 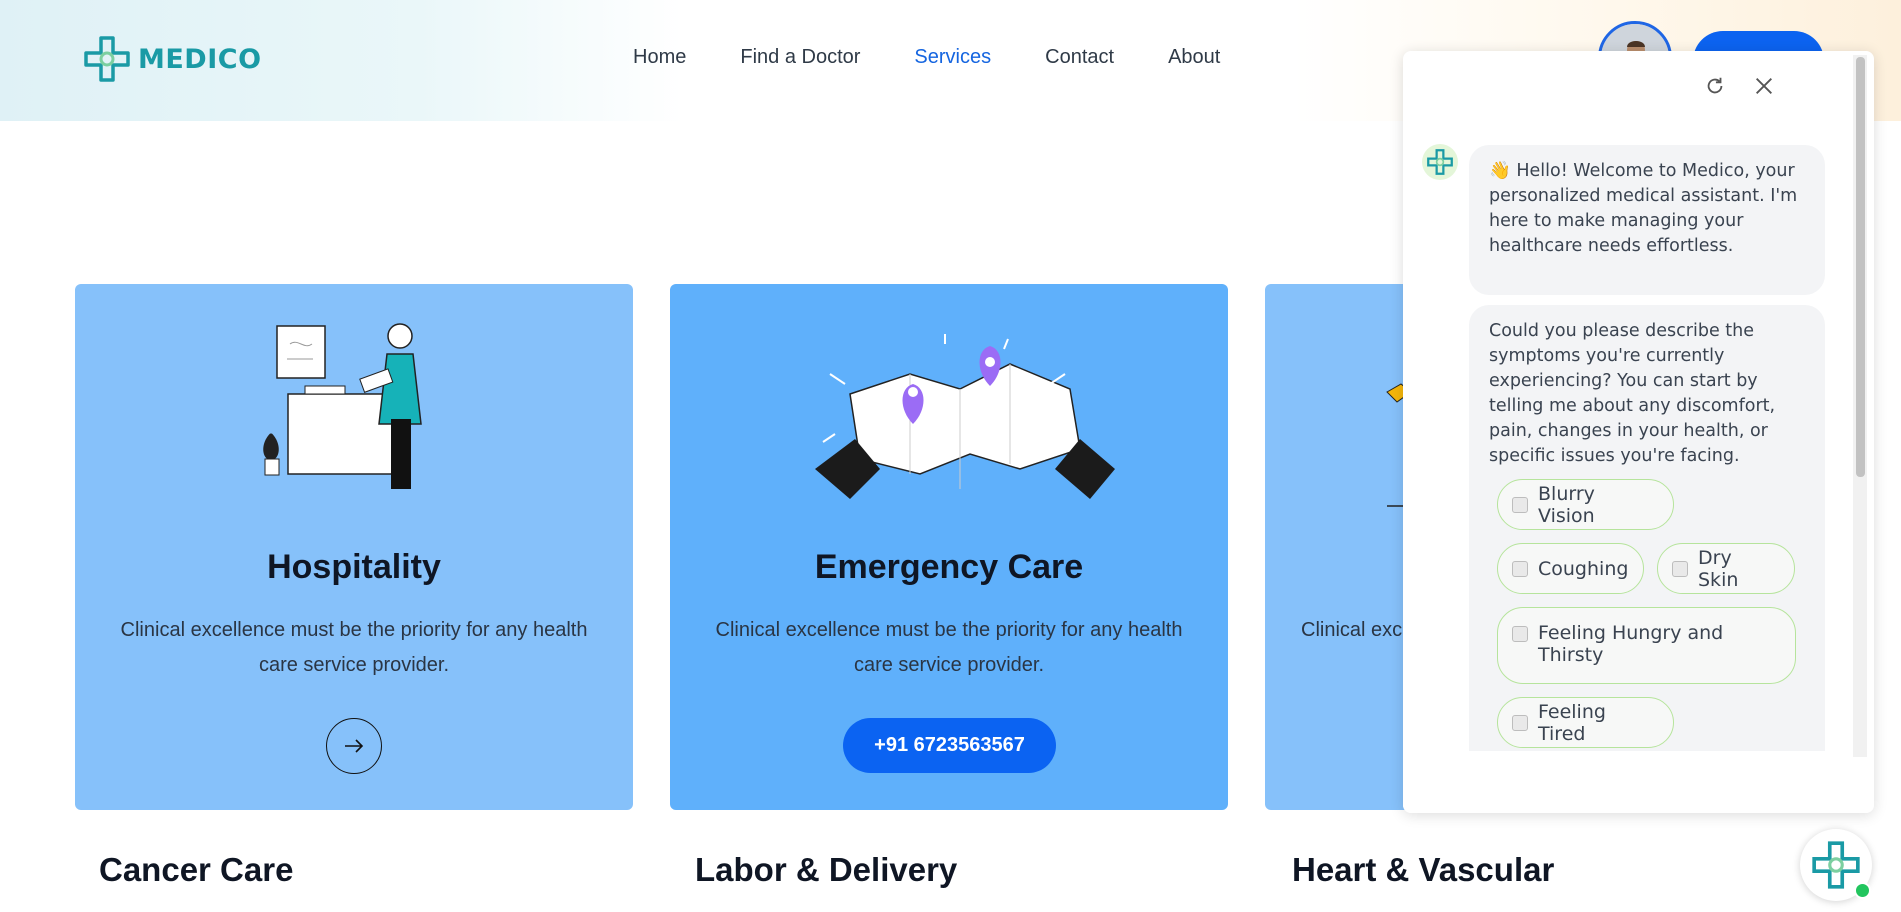 What do you see at coordinates (1583, 568) in the screenshot?
I see `option-label: Coughing` at bounding box center [1583, 568].